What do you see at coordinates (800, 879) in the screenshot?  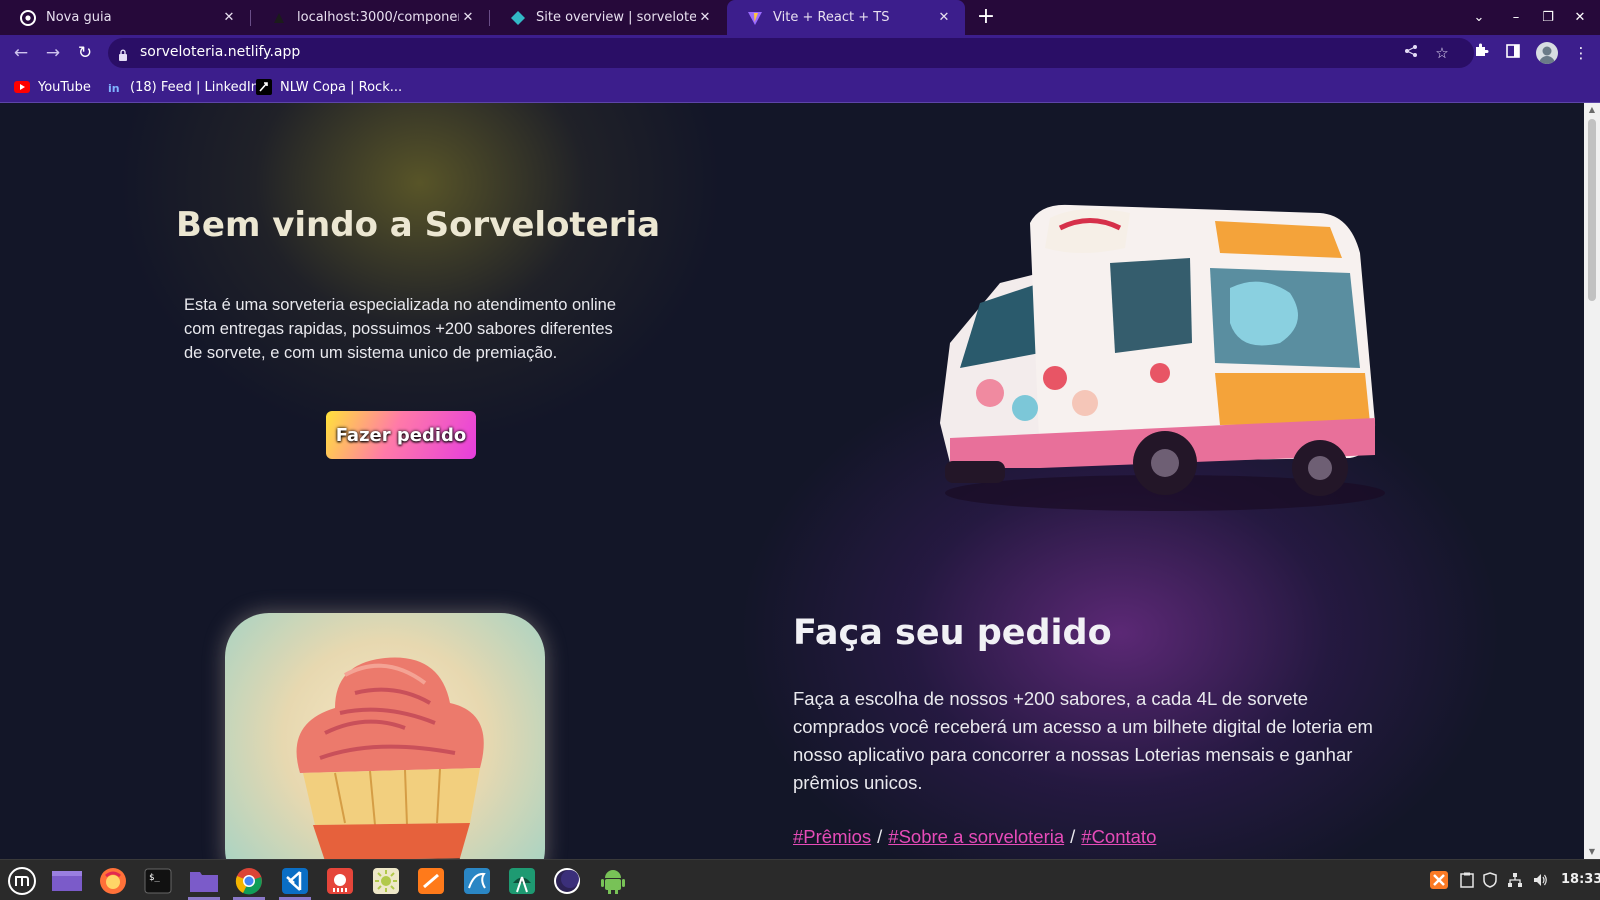 I see `system-taskbar: $_ 18:33` at bounding box center [800, 879].